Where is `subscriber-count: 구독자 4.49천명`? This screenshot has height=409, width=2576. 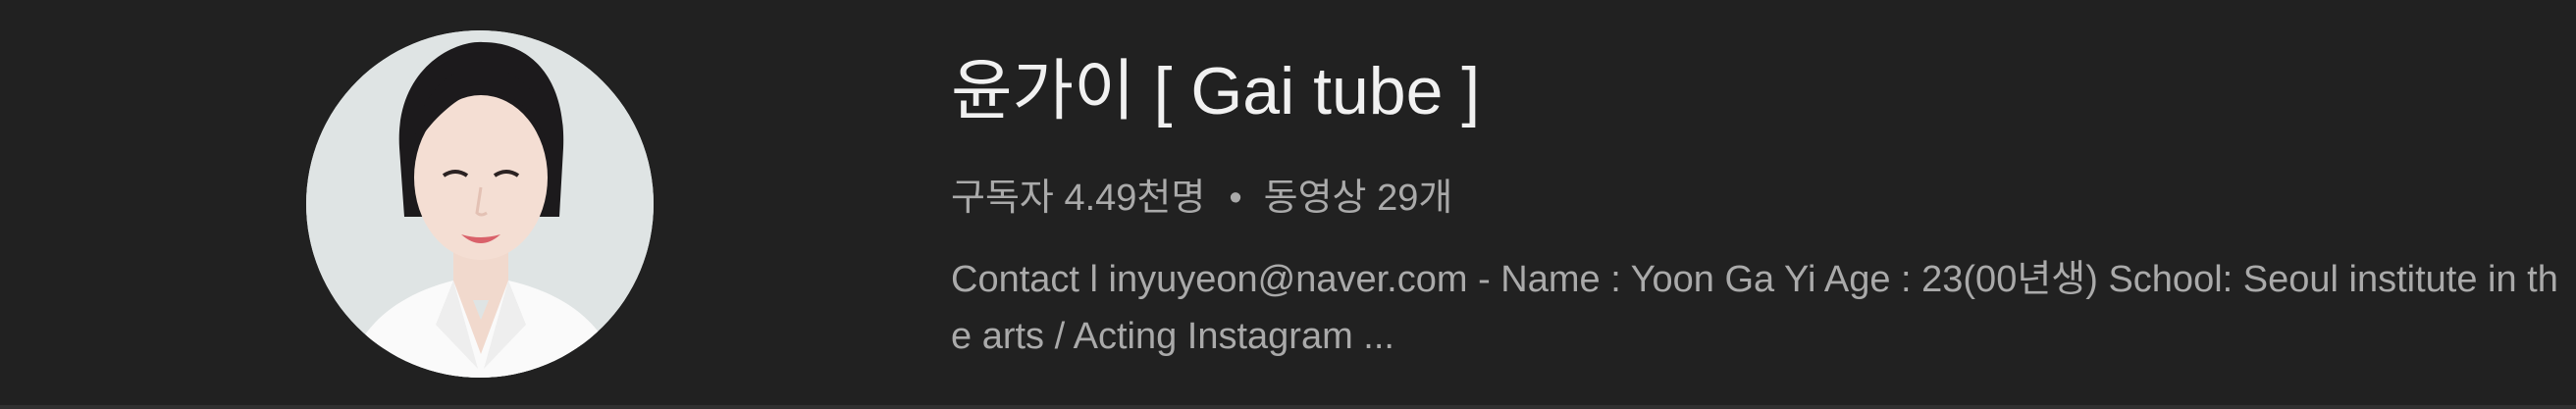
subscriber-count: 구독자 4.49천명 is located at coordinates (1078, 199).